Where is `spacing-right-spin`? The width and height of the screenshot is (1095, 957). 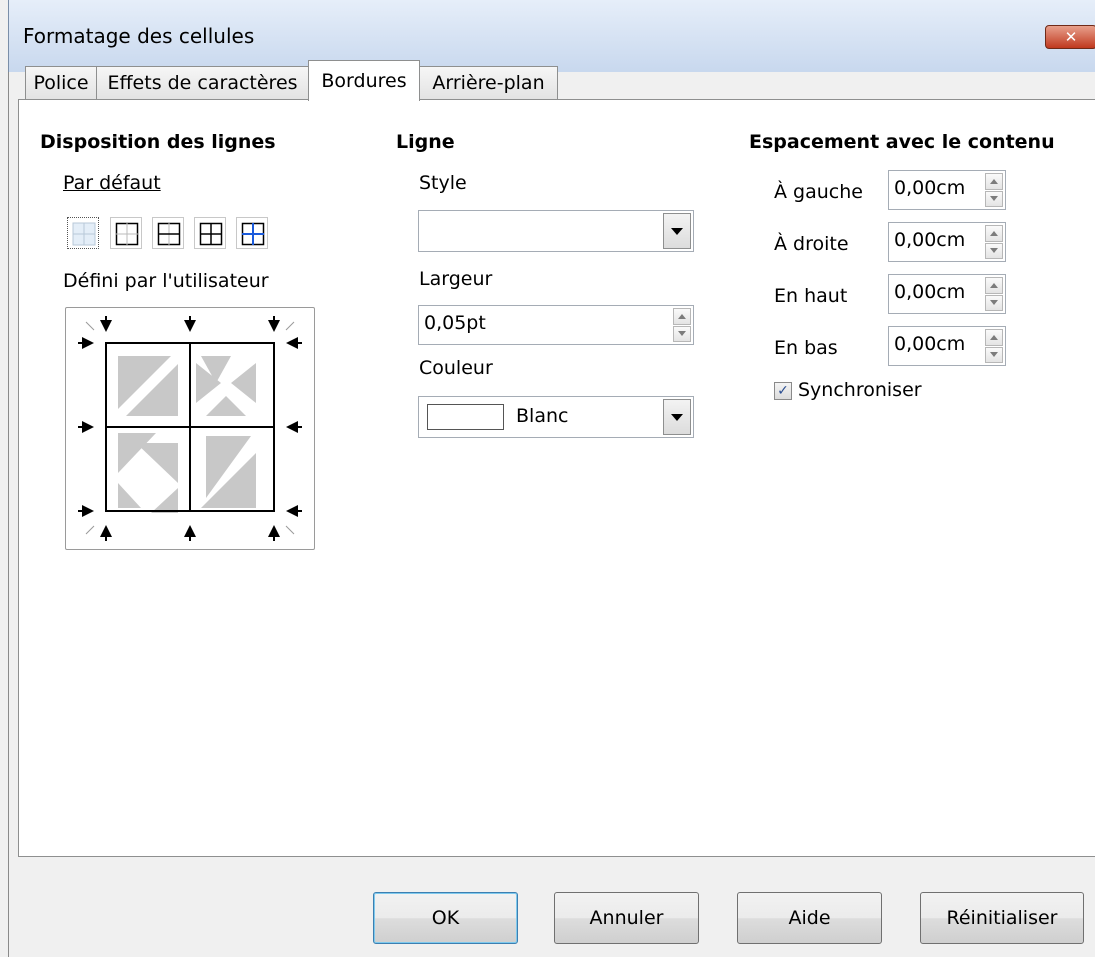 spacing-right-spin is located at coordinates (994, 242).